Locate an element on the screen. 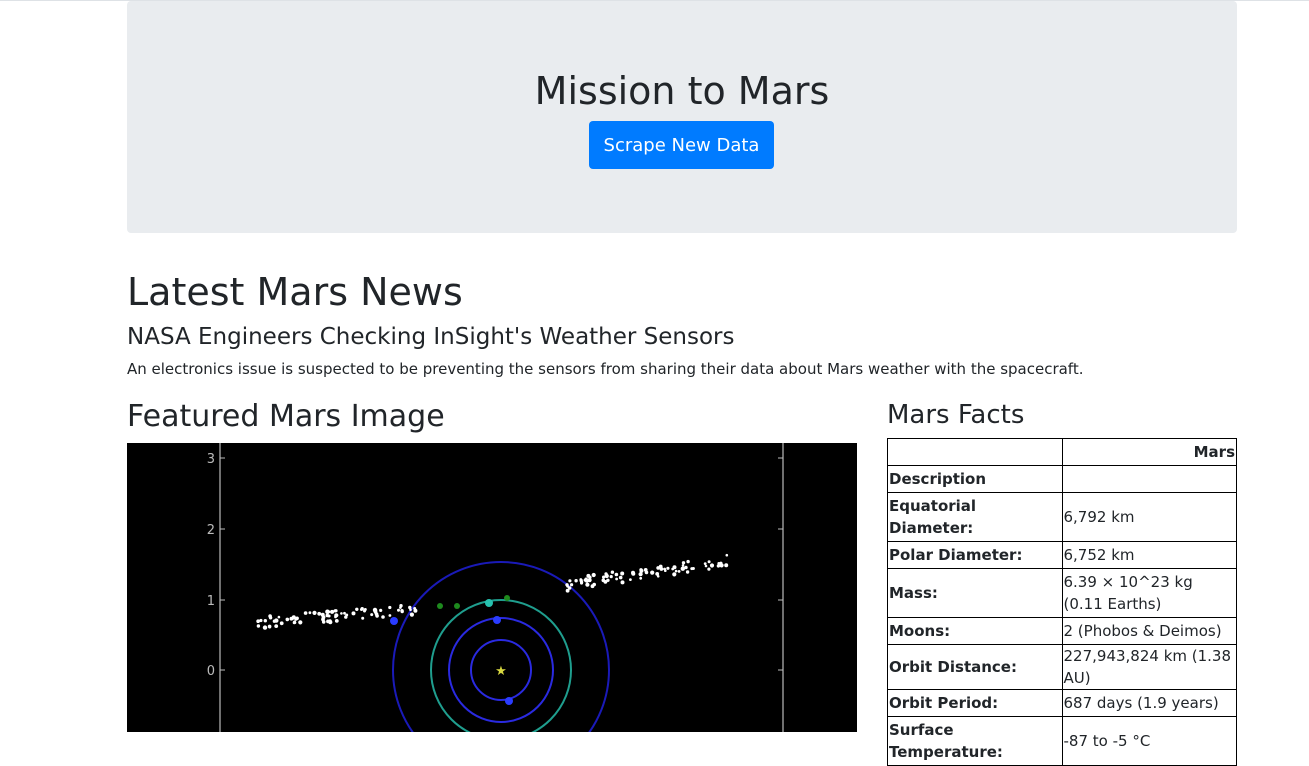  facts-row-label: Orbit Distance: is located at coordinates (975, 667).